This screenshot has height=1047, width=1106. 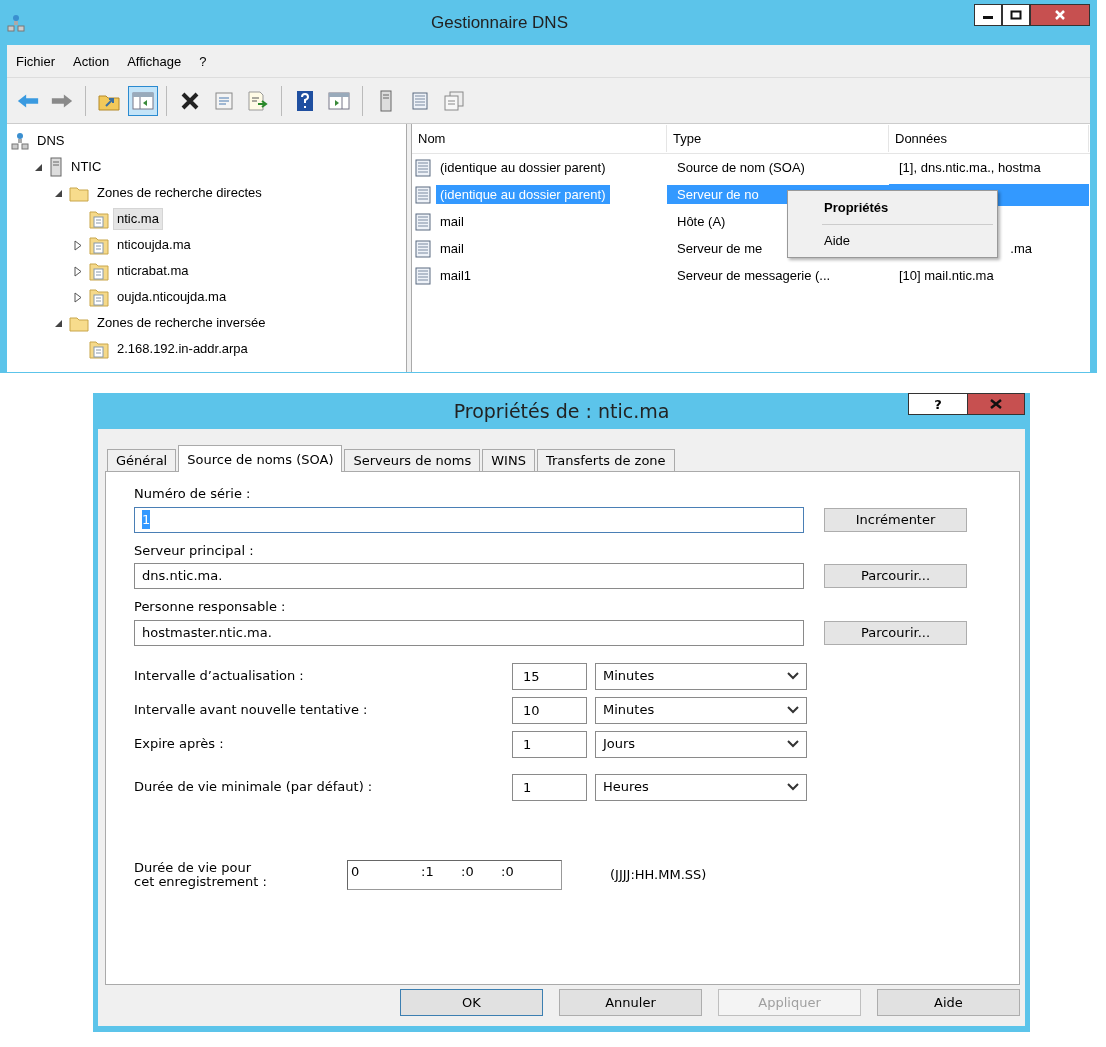 I want to click on tree-item: oujda.nticoujda.ma, so click(x=172, y=297).